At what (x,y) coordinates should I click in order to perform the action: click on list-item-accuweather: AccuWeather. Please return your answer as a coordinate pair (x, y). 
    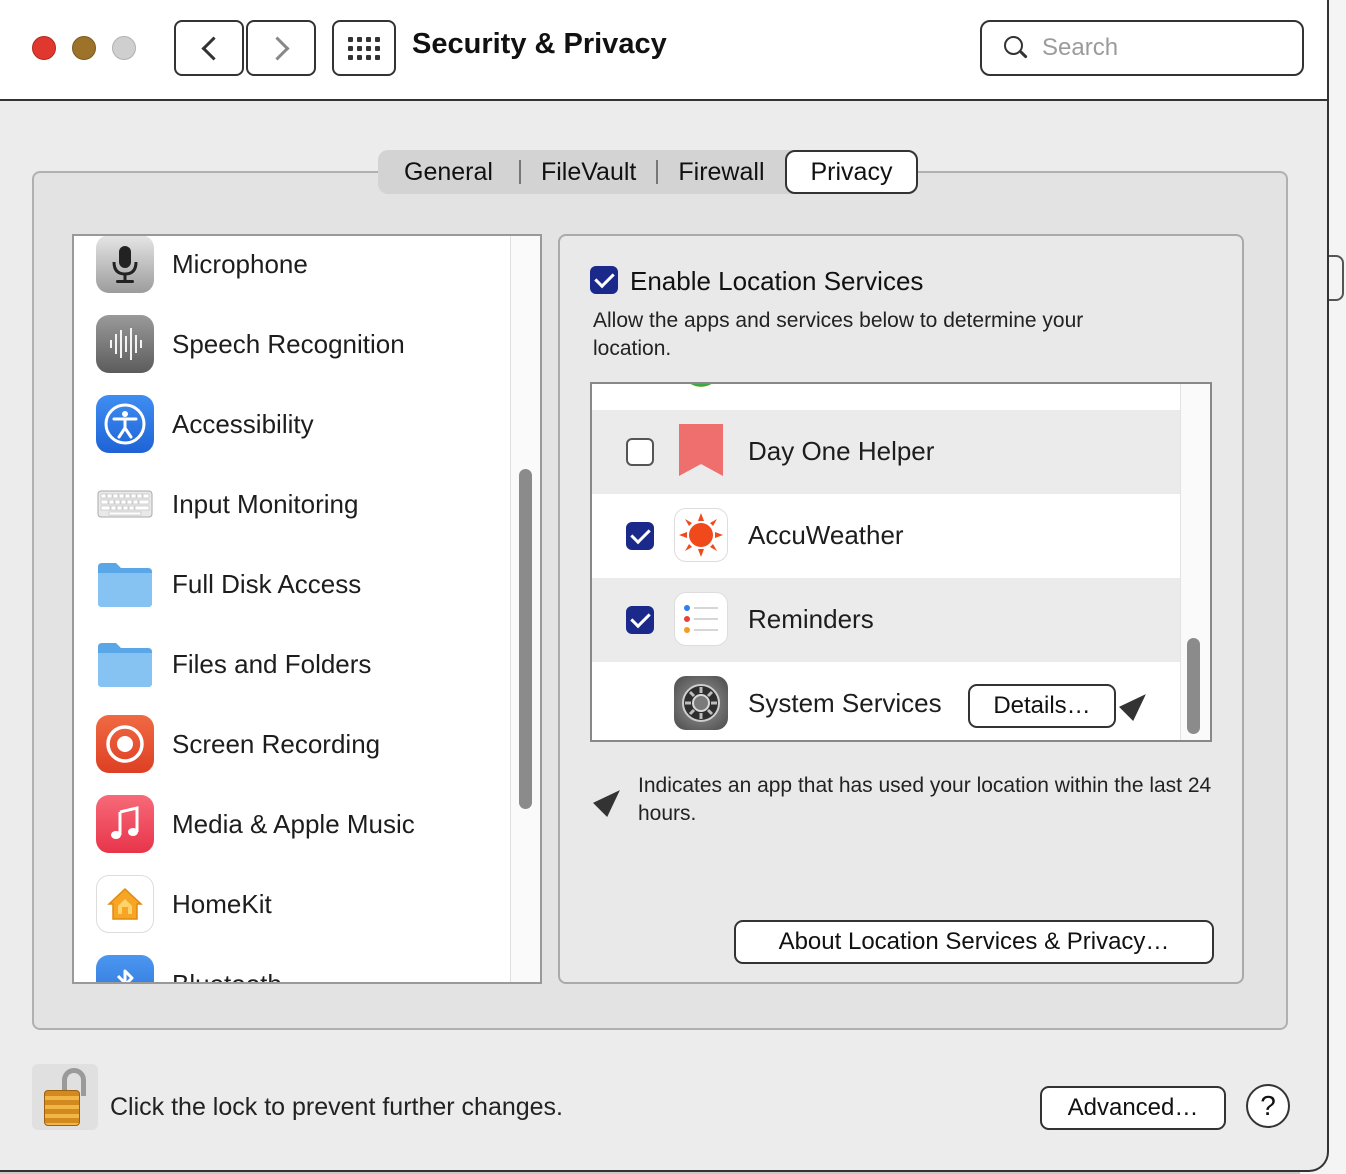
    Looking at the image, I should click on (887, 536).